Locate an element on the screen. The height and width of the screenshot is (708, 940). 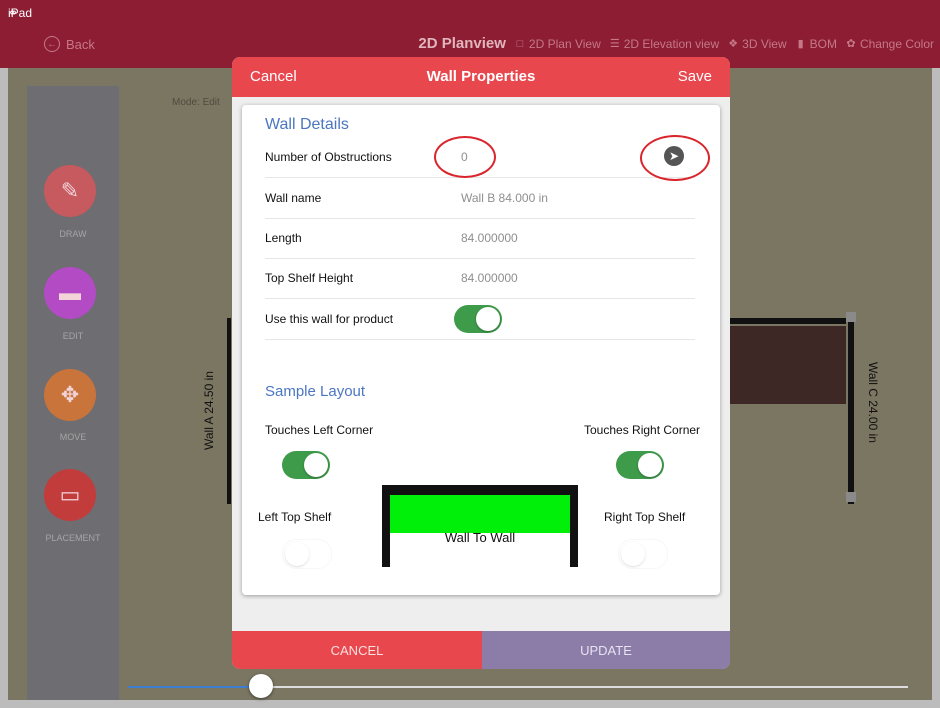
wall-name-value: Wall B 84.000 in is located at coordinates (504, 198).